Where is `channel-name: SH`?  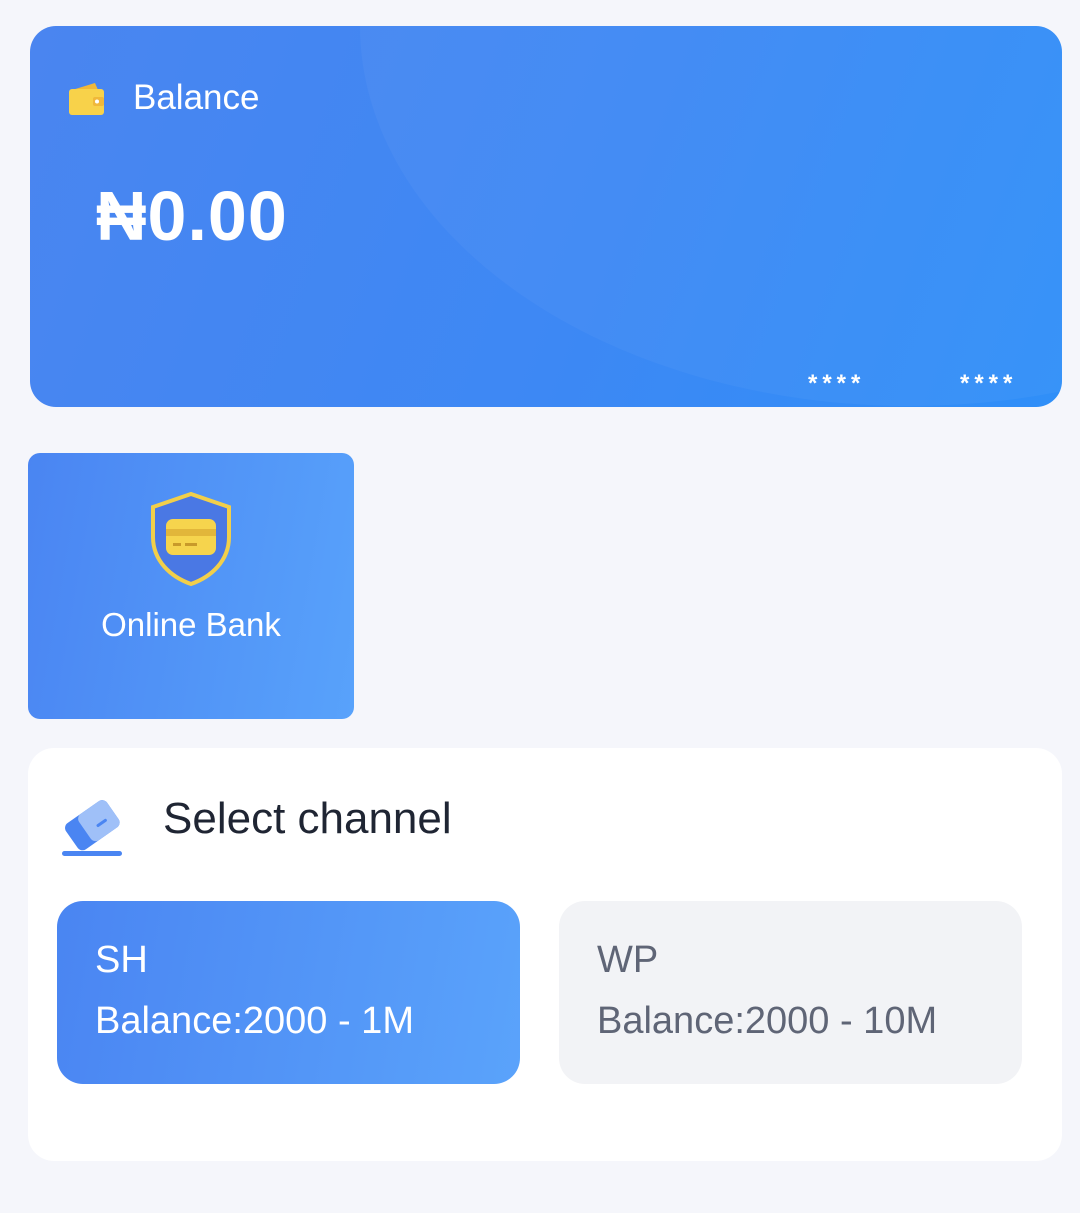 channel-name: SH is located at coordinates (121, 960).